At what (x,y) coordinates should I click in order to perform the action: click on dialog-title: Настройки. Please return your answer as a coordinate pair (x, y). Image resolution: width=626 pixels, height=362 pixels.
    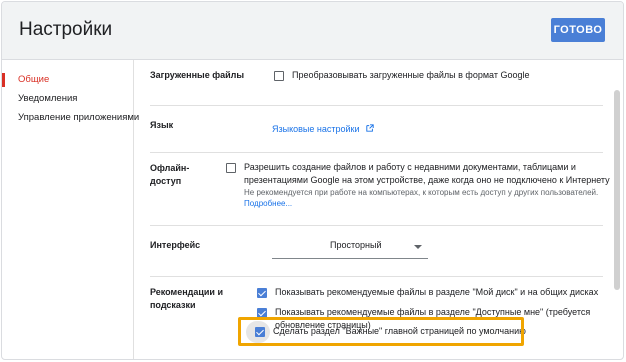
    Looking at the image, I should click on (66, 29).